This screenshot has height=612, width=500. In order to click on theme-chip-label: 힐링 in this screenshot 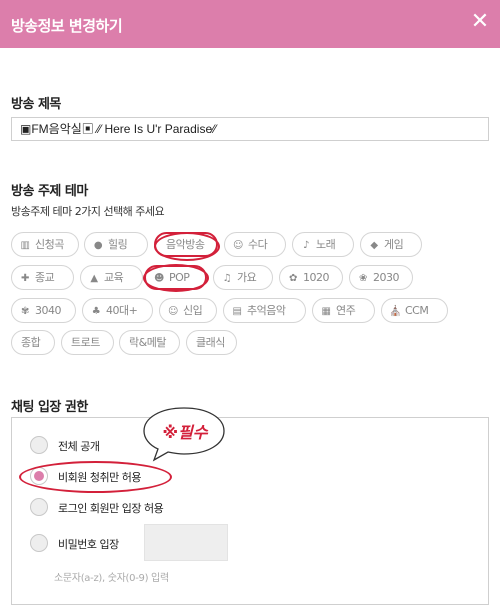, I will do `click(118, 244)`.